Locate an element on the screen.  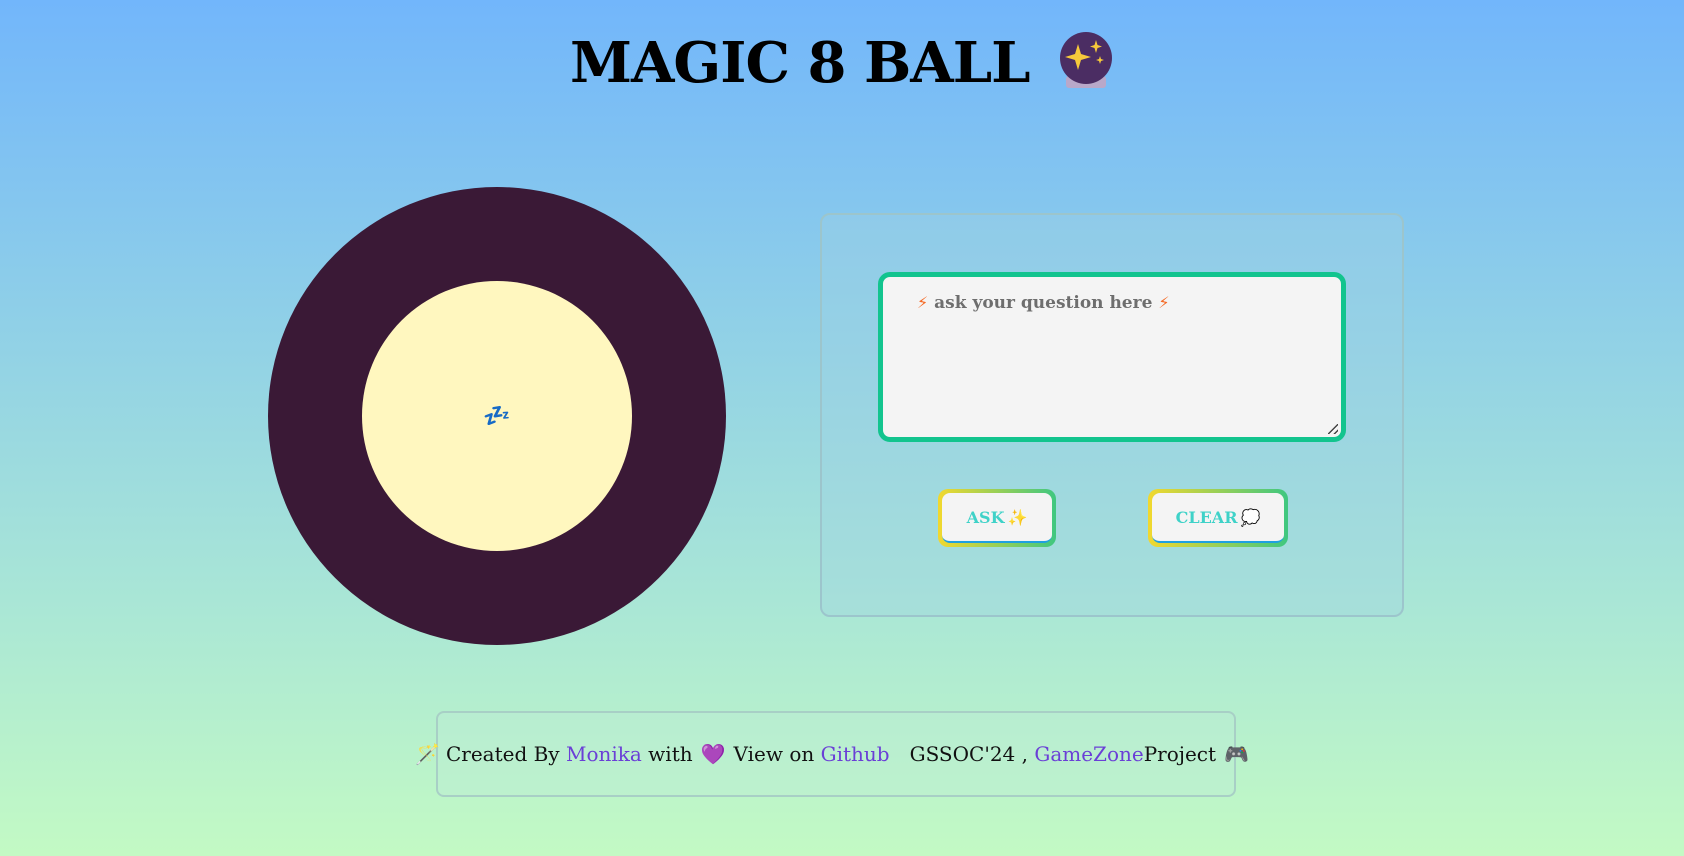
page-title: MAGIC 8 BALL is located at coordinates (842, 67).